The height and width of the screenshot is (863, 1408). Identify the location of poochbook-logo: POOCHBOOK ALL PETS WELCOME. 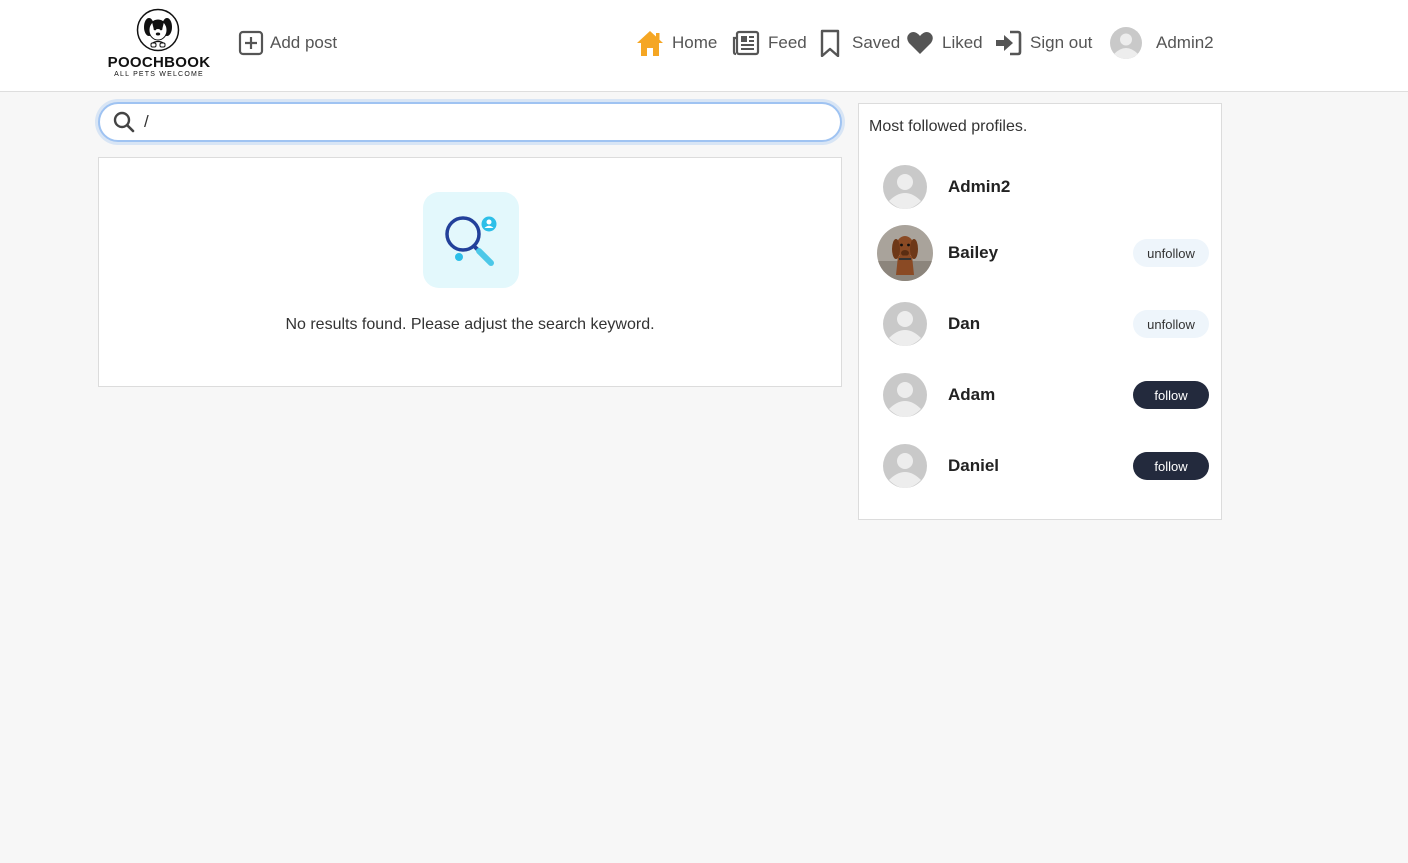
(159, 44).